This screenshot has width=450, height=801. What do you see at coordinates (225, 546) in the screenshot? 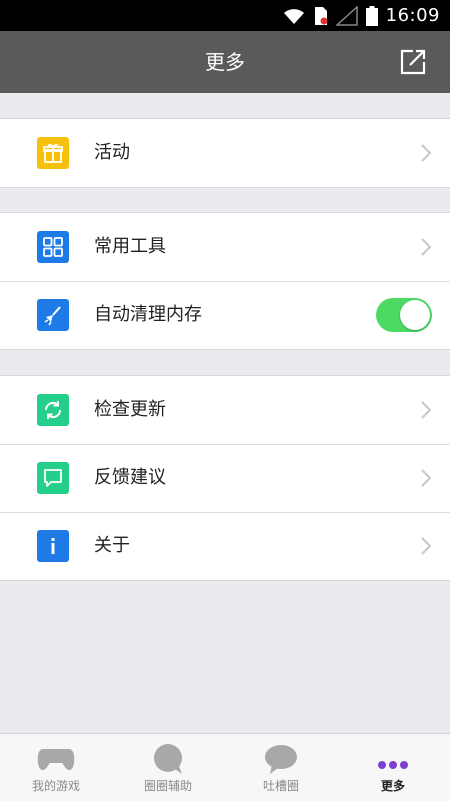
I see `menu-item-about: 关于` at bounding box center [225, 546].